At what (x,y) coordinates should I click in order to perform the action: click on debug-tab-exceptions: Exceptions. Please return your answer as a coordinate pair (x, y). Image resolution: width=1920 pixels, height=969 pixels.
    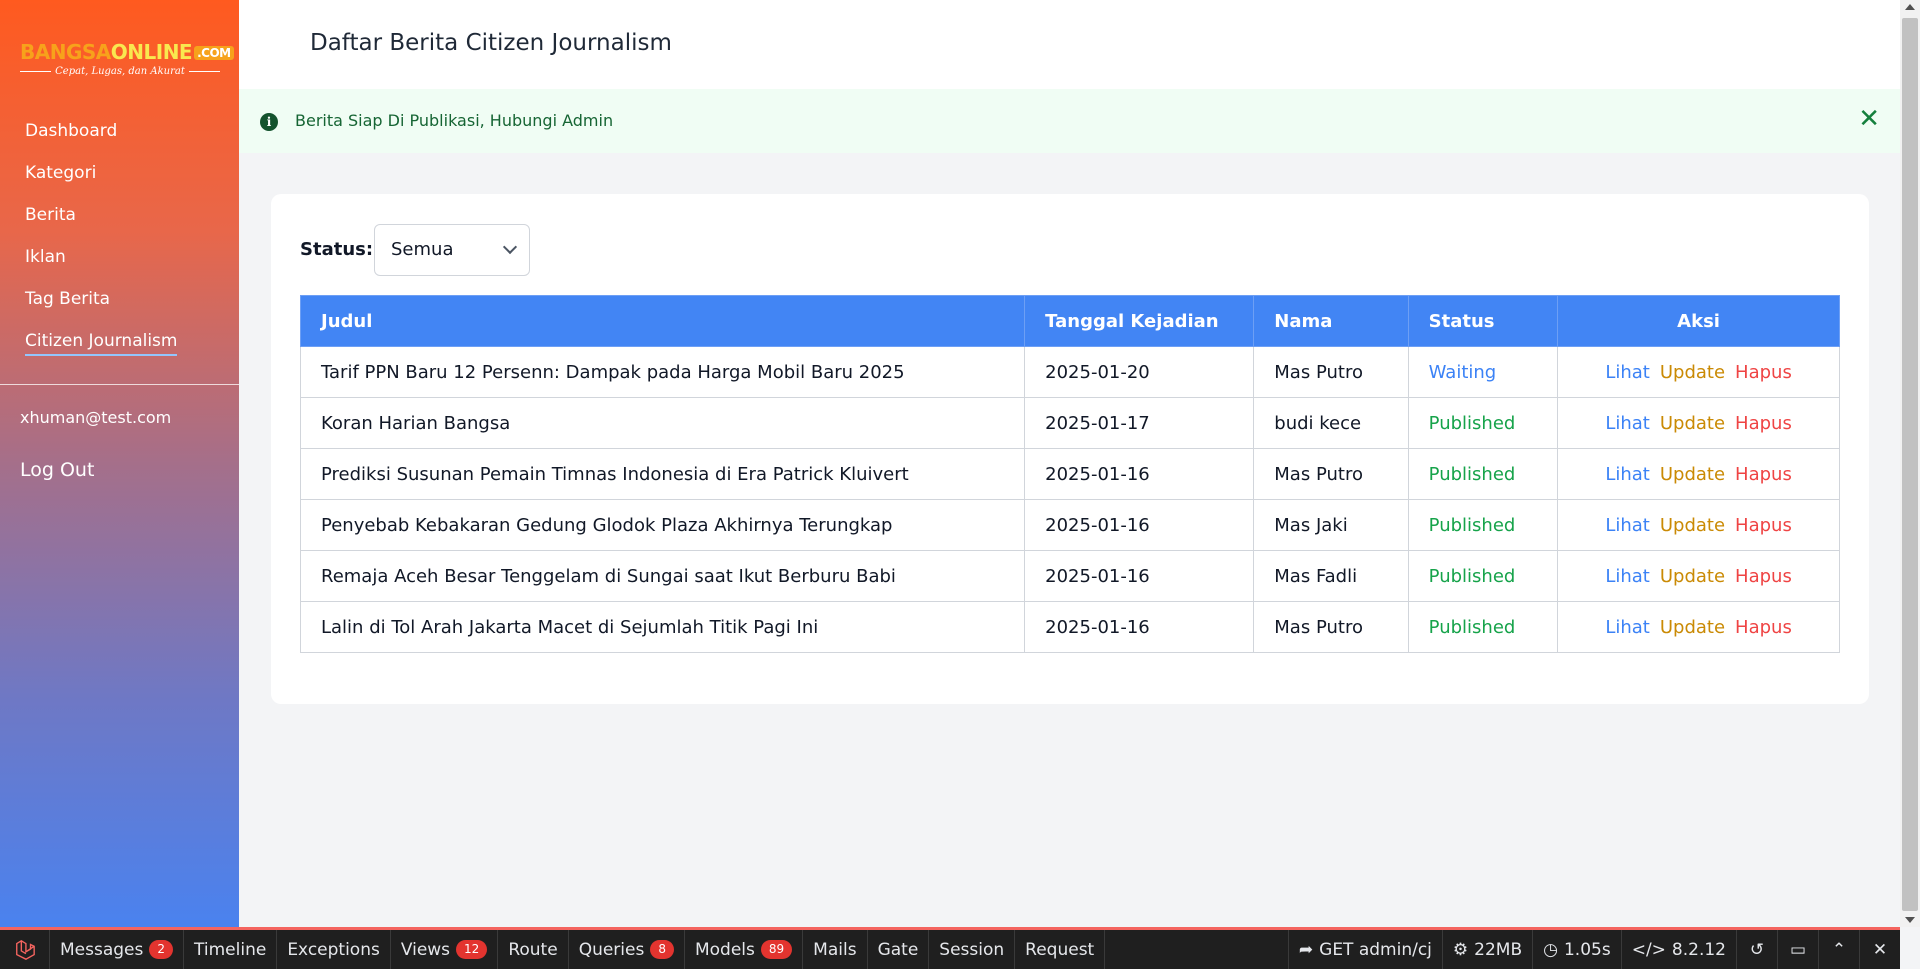
    Looking at the image, I should click on (334, 949).